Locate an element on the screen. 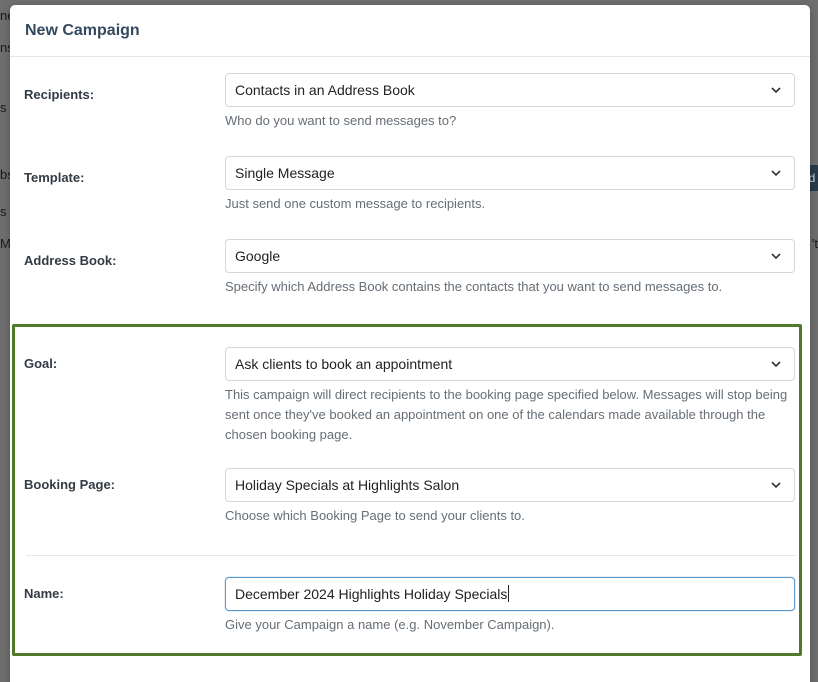 This screenshot has width=818, height=682. recipients-help: Who do you want to send messages to? is located at coordinates (341, 120).